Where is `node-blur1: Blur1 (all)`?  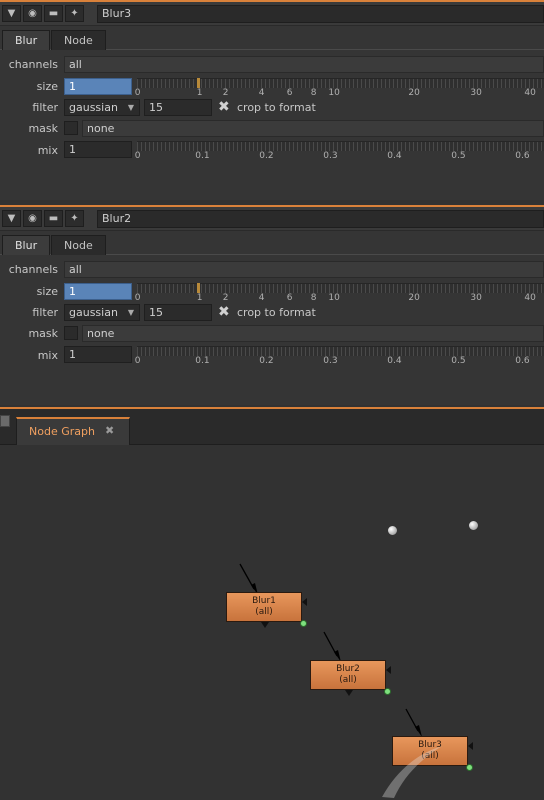 node-blur1: Blur1 (all) is located at coordinates (266, 610).